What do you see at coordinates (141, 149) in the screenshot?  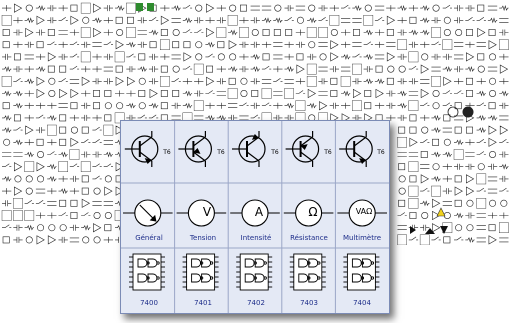 I see `npn-transistor-icon` at bounding box center [141, 149].